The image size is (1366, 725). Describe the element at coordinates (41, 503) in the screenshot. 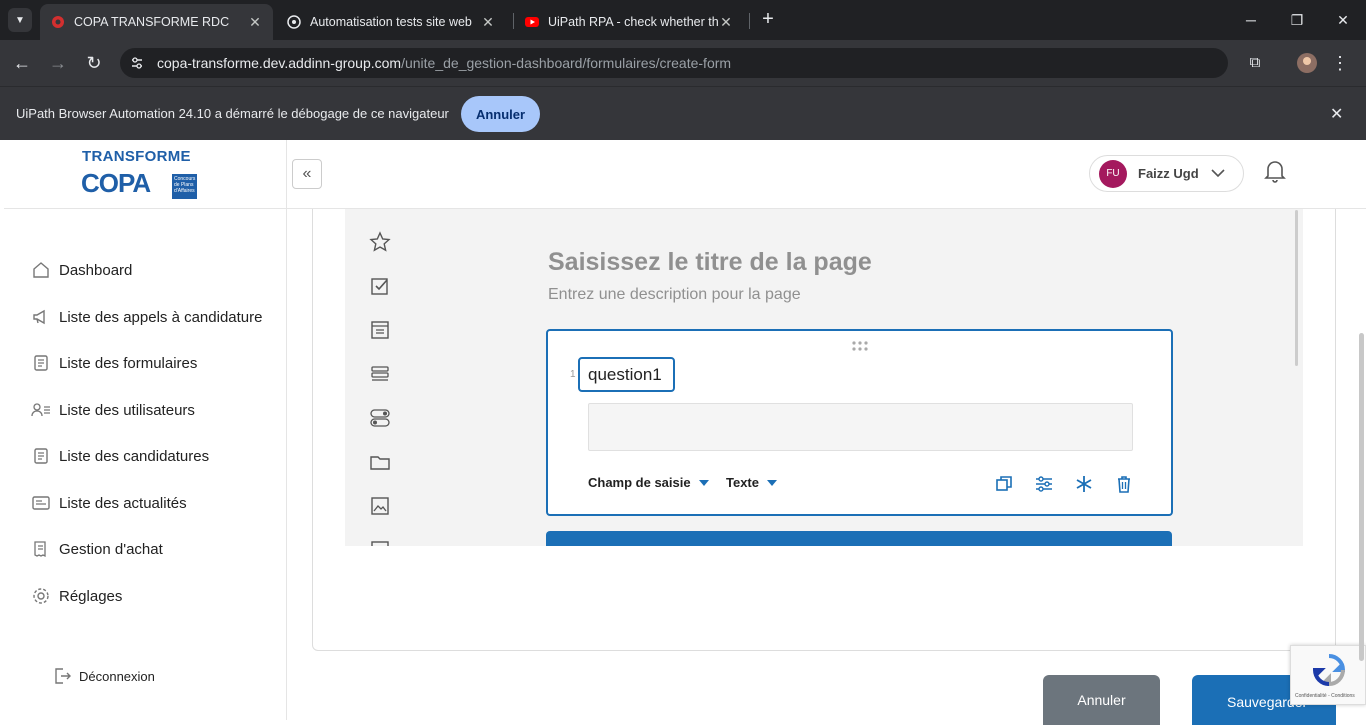

I see `news-icon` at that location.